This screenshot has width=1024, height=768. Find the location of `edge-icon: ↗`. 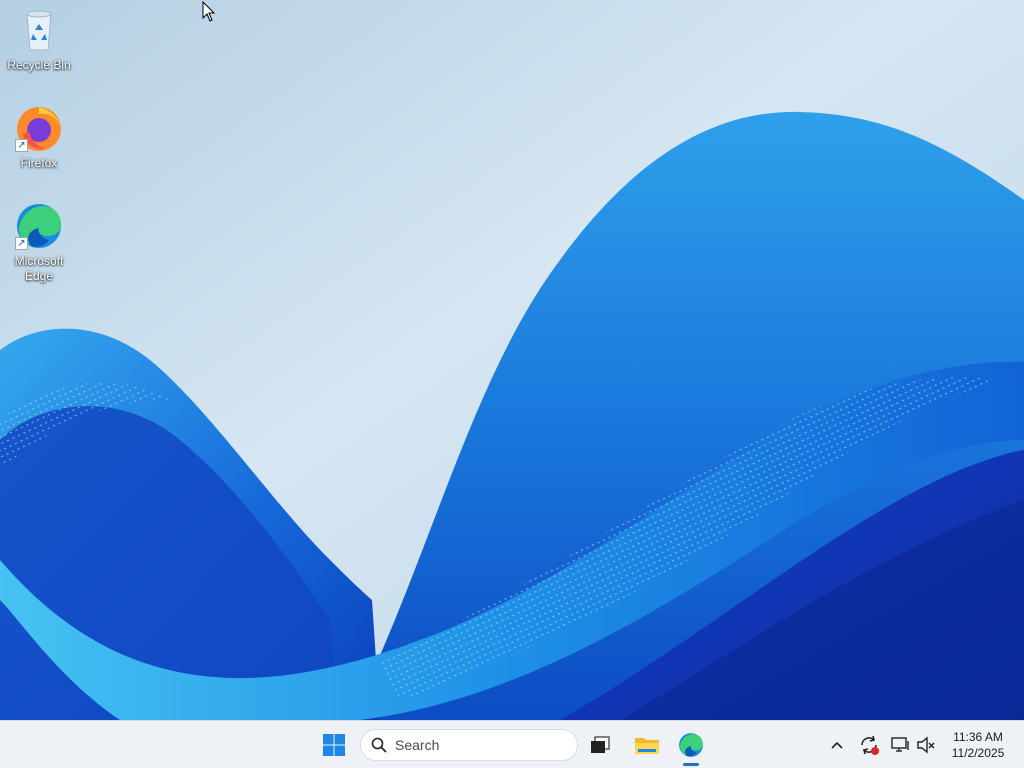

edge-icon: ↗ is located at coordinates (39, 226).